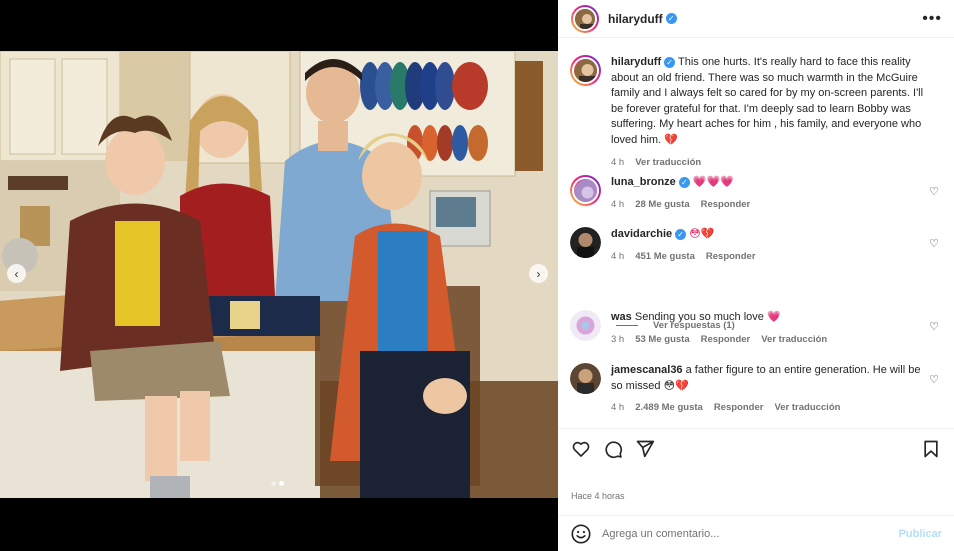 Image resolution: width=954 pixels, height=551 pixels. Describe the element at coordinates (617, 340) in the screenshot. I see `comment-time: 3 h` at that location.